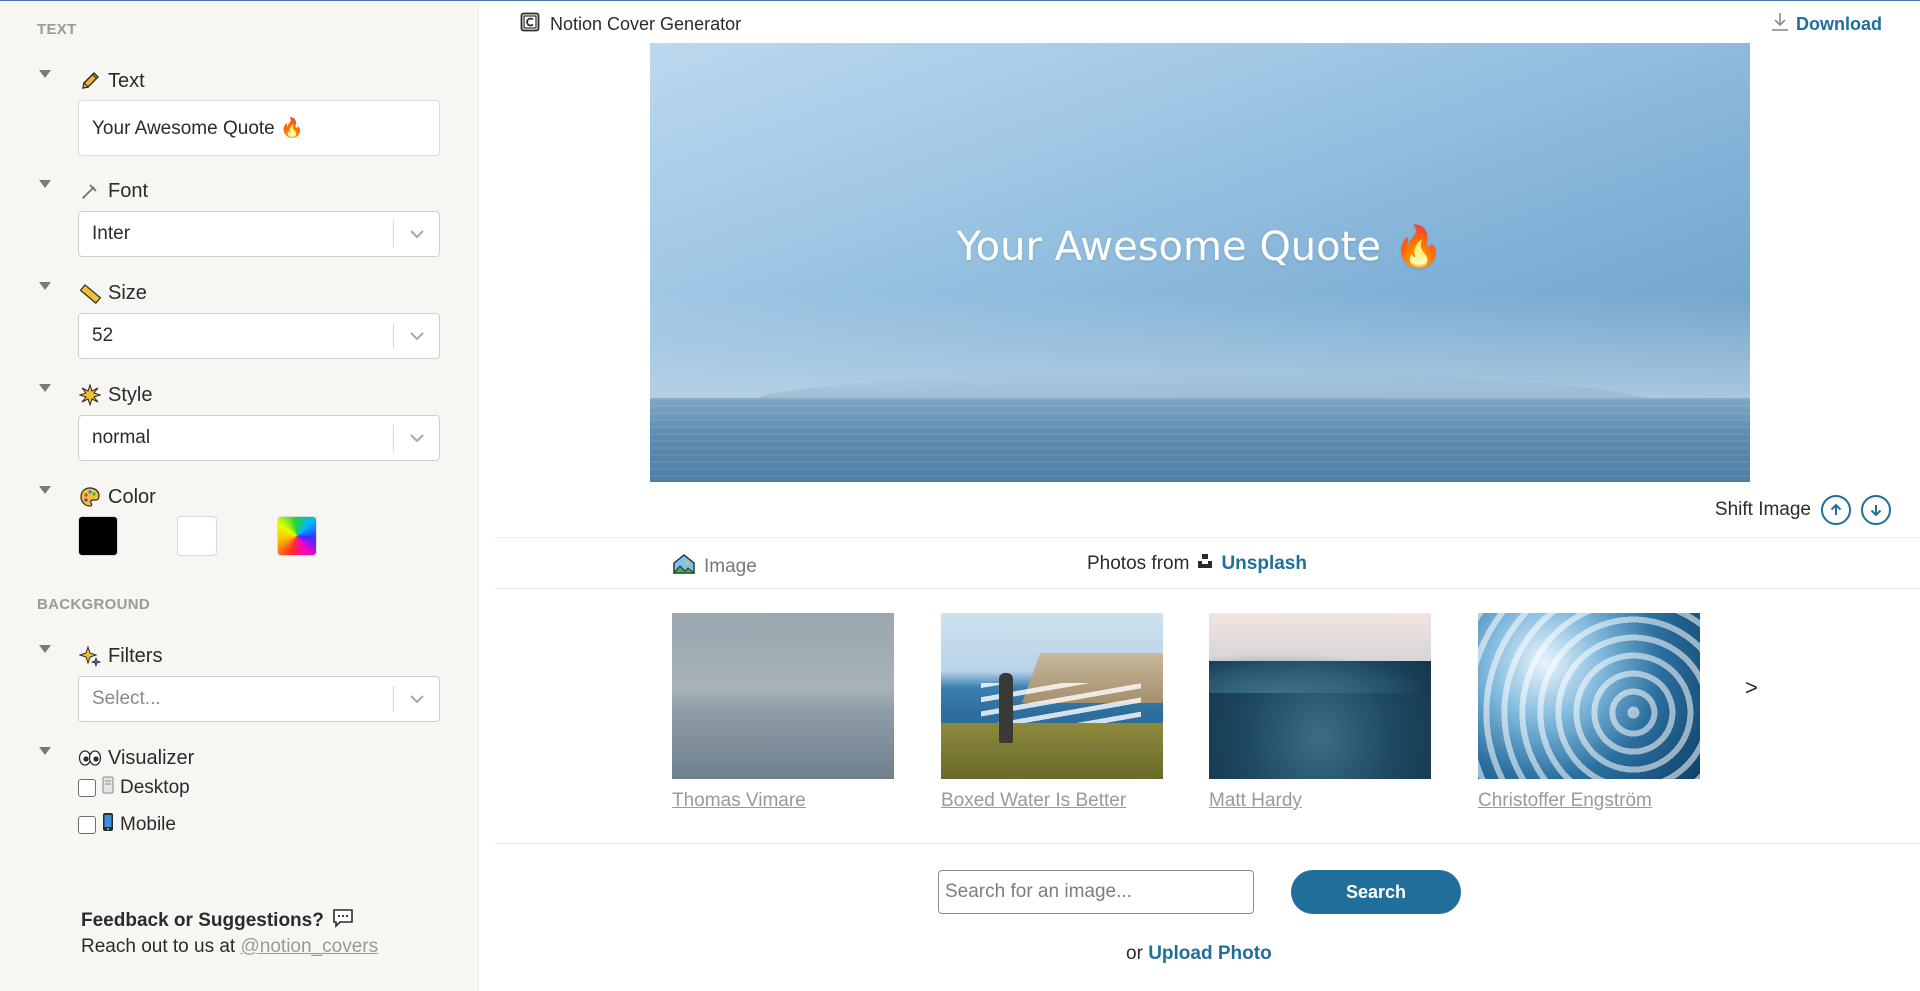 This screenshot has width=1920, height=991. I want to click on upload-row: or Upload Photo, so click(1199, 954).